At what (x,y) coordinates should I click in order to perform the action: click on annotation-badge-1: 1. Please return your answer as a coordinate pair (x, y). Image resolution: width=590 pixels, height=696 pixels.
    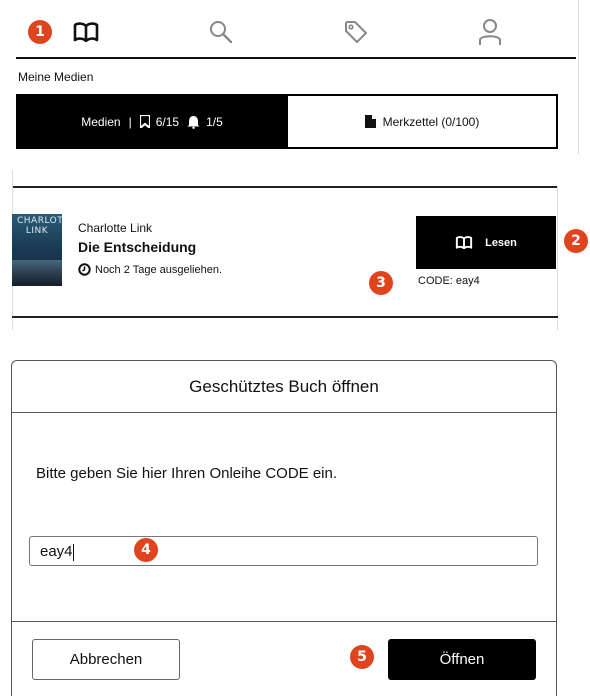
    Looking at the image, I should click on (40, 32).